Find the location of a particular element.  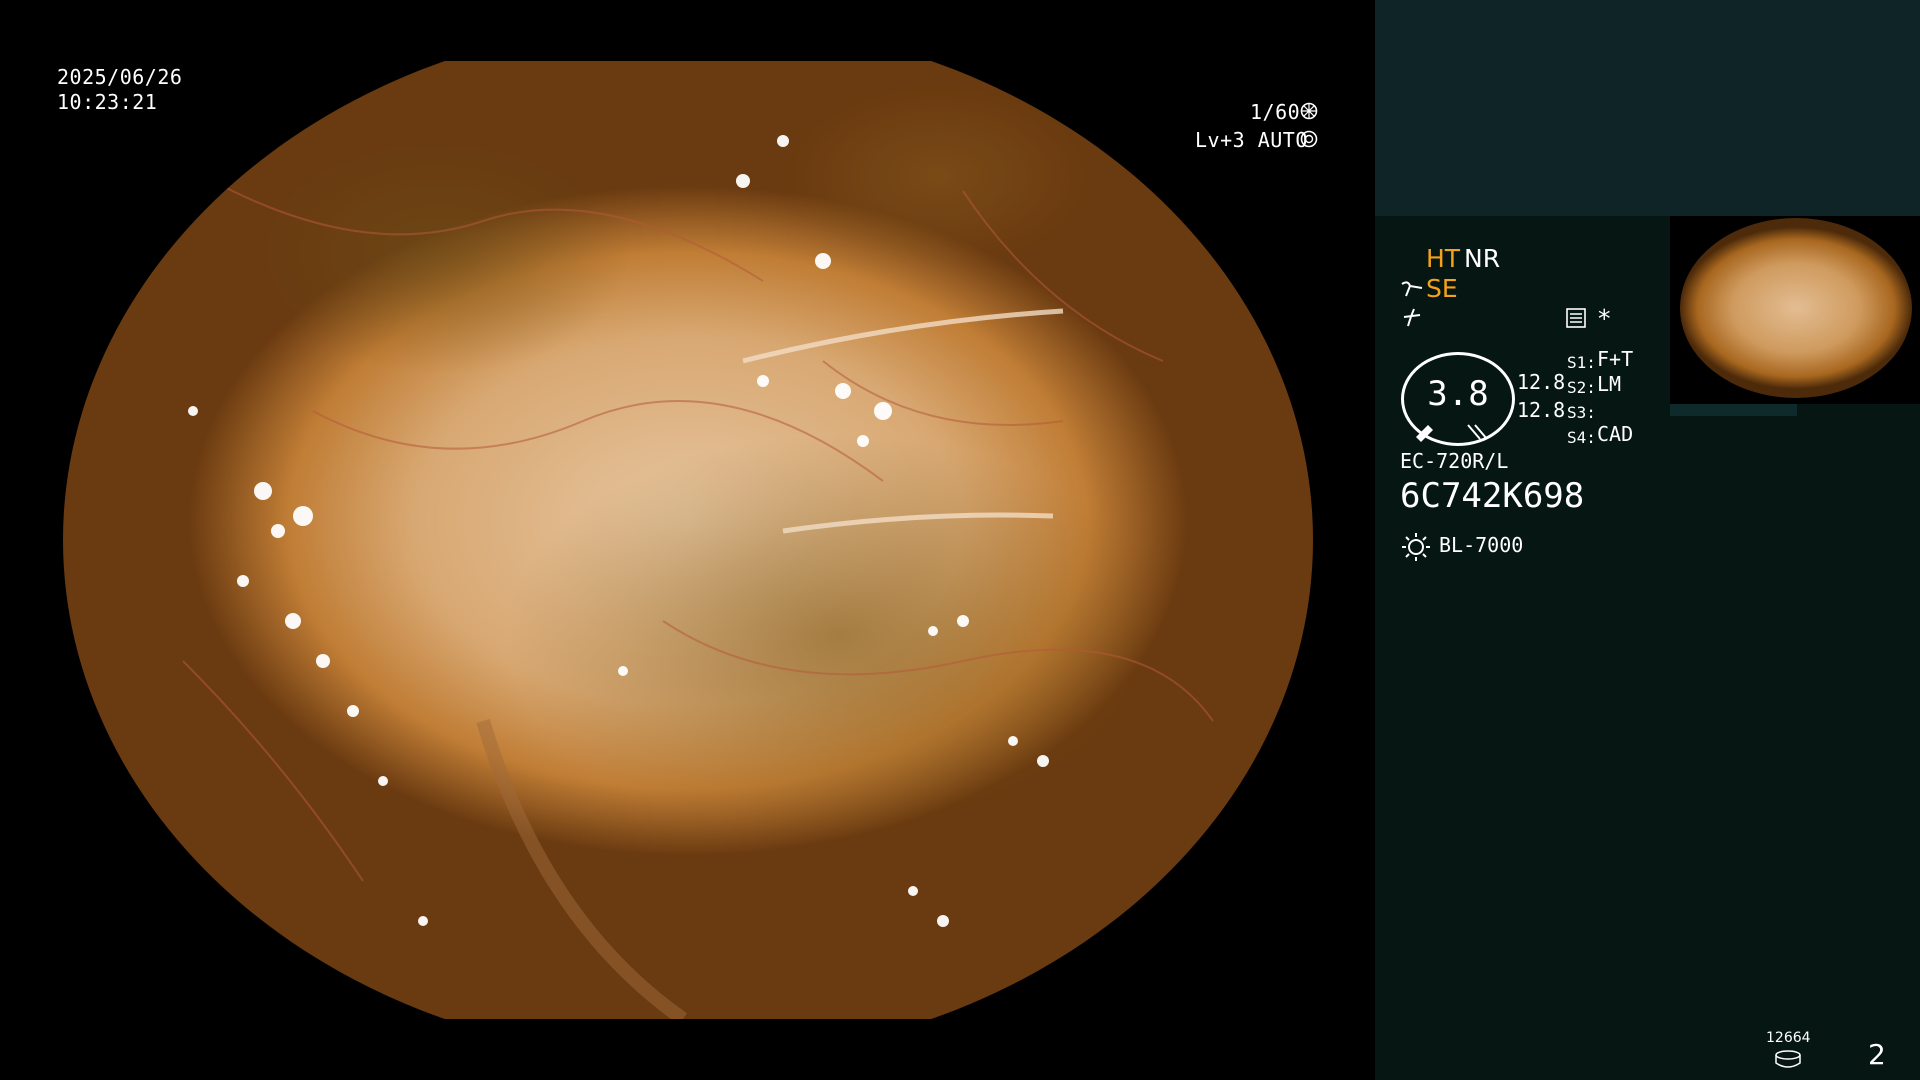

mode-ht: HT is located at coordinates (1443, 258).